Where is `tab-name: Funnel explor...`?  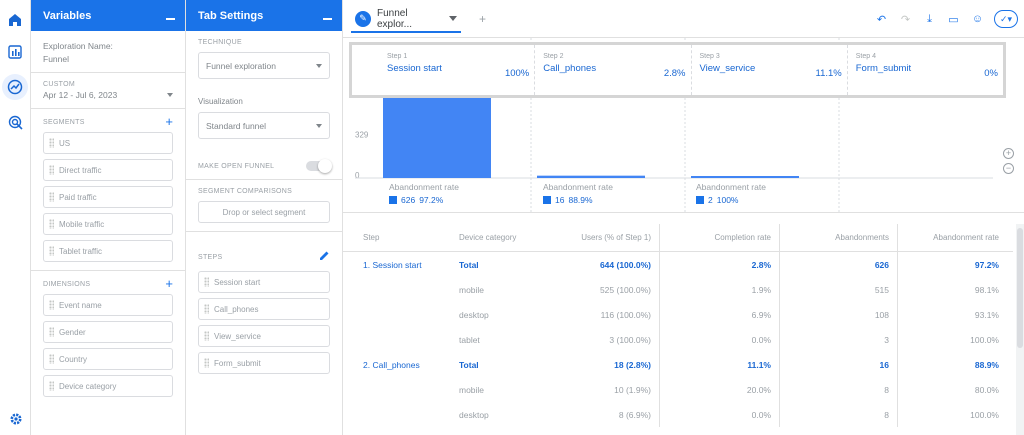 tab-name: Funnel explor... is located at coordinates (395, 18).